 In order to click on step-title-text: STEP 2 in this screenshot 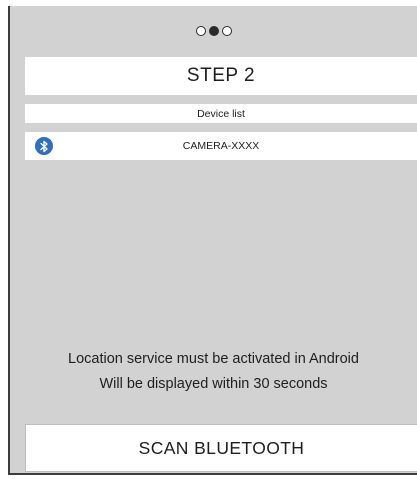, I will do `click(221, 75)`.